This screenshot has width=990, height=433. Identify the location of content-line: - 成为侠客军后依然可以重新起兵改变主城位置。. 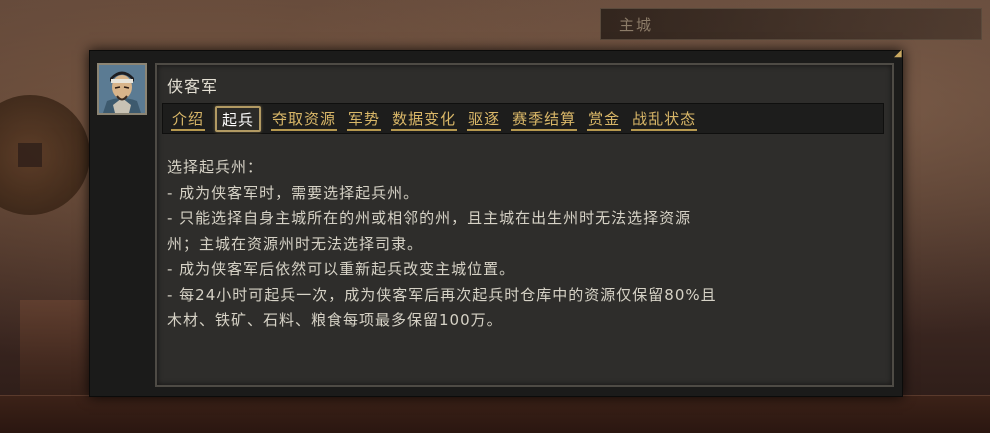
(341, 269).